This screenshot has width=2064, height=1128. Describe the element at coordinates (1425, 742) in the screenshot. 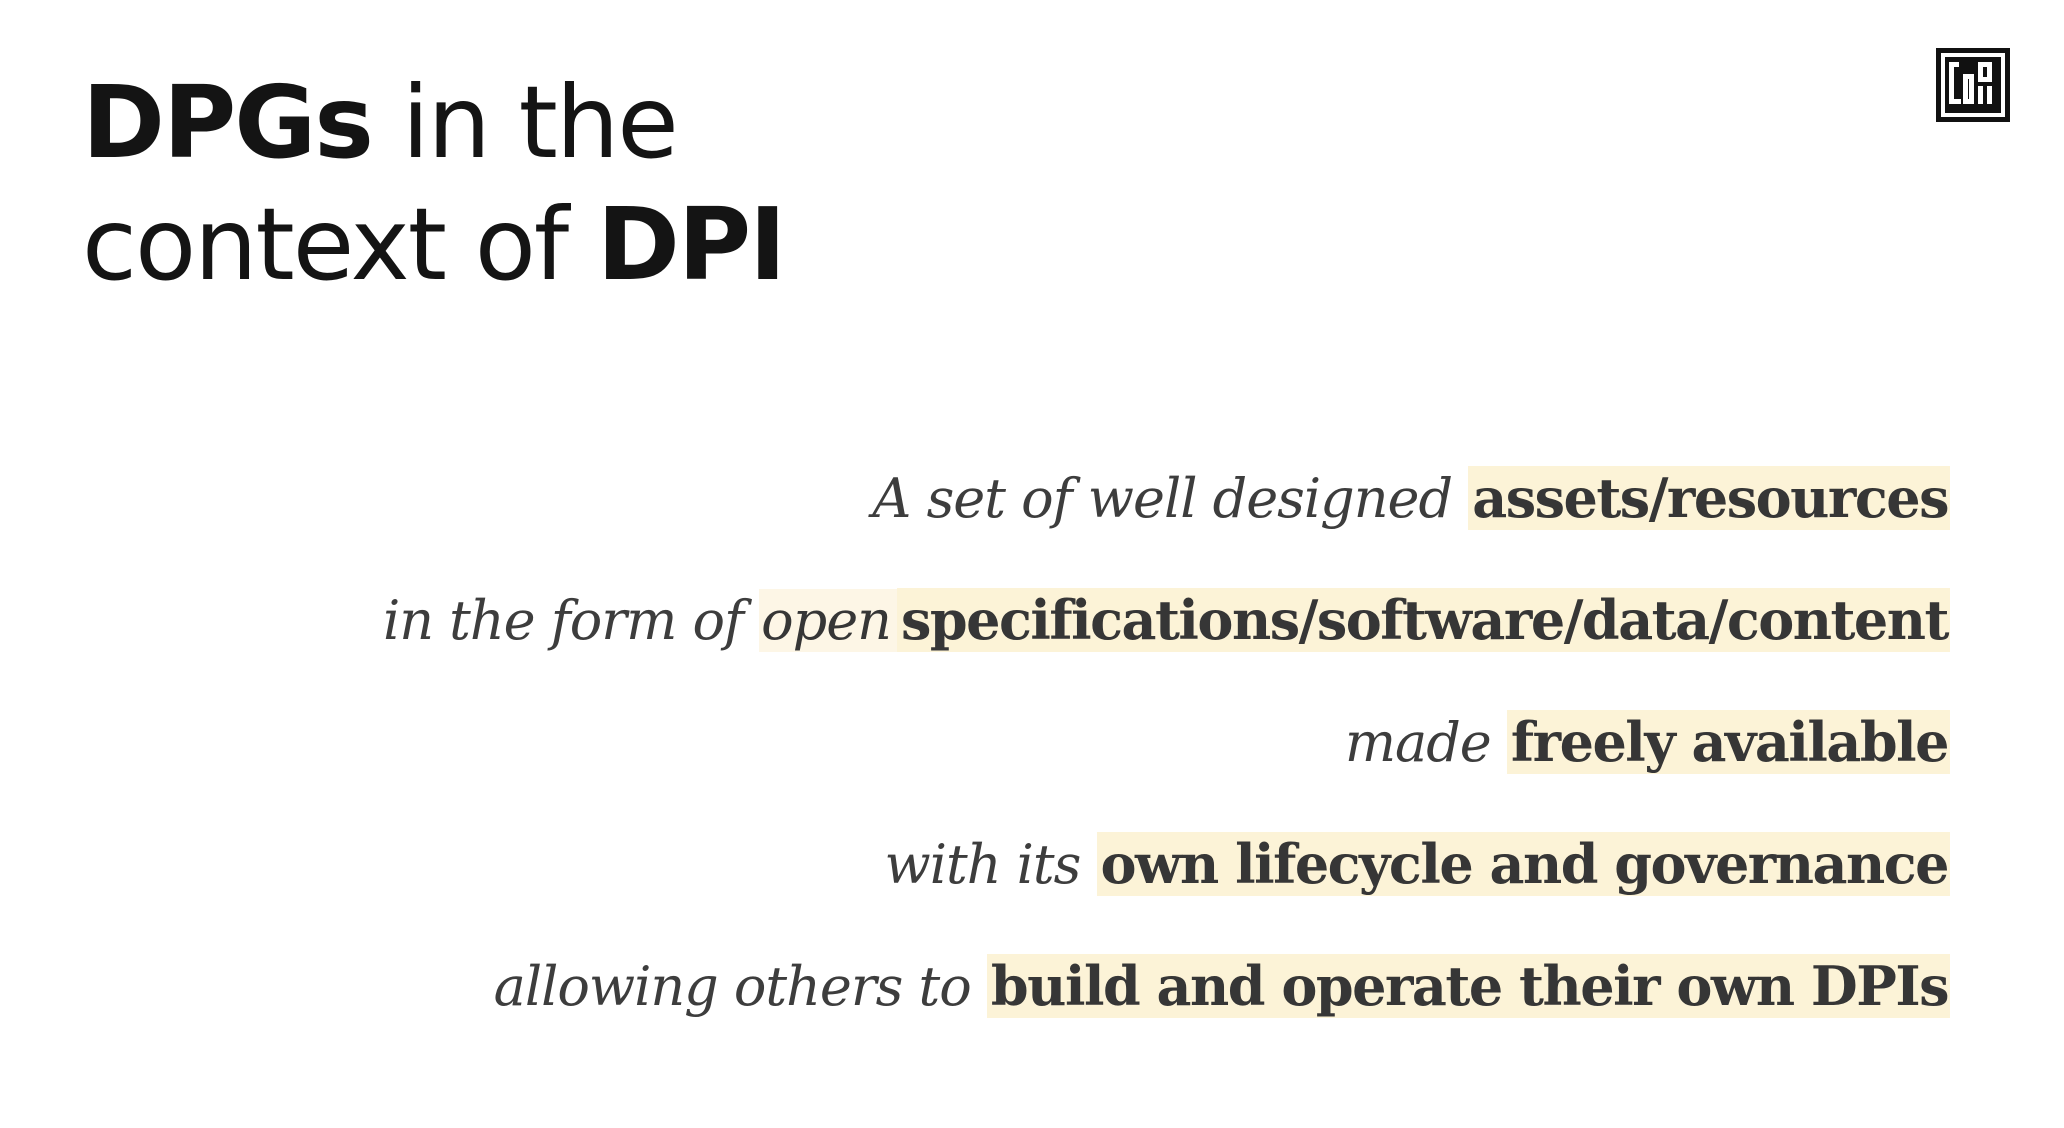

I see `definition-line-3-lead: made` at that location.